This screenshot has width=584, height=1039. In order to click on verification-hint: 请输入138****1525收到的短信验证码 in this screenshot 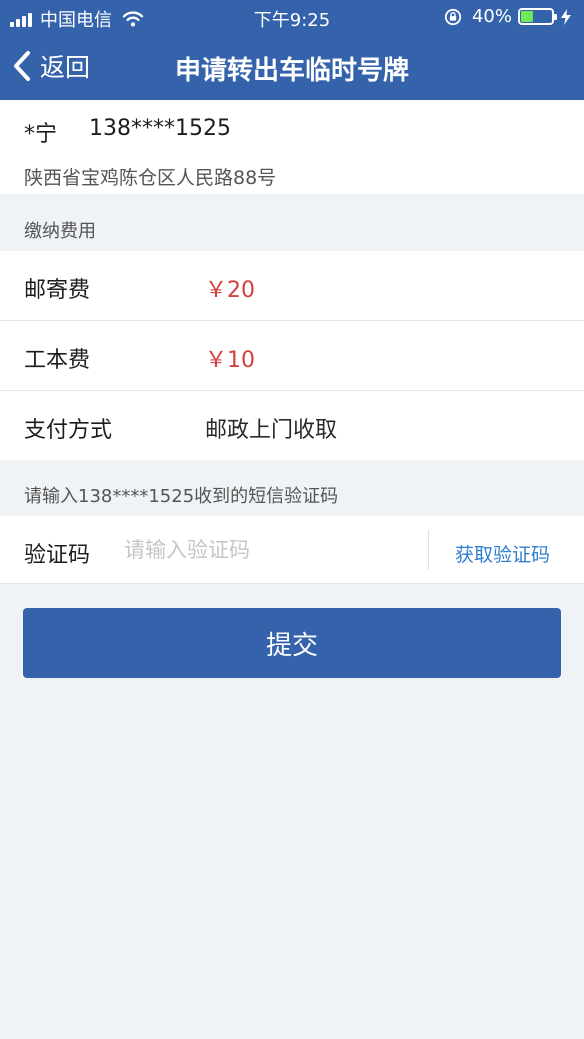, I will do `click(181, 496)`.